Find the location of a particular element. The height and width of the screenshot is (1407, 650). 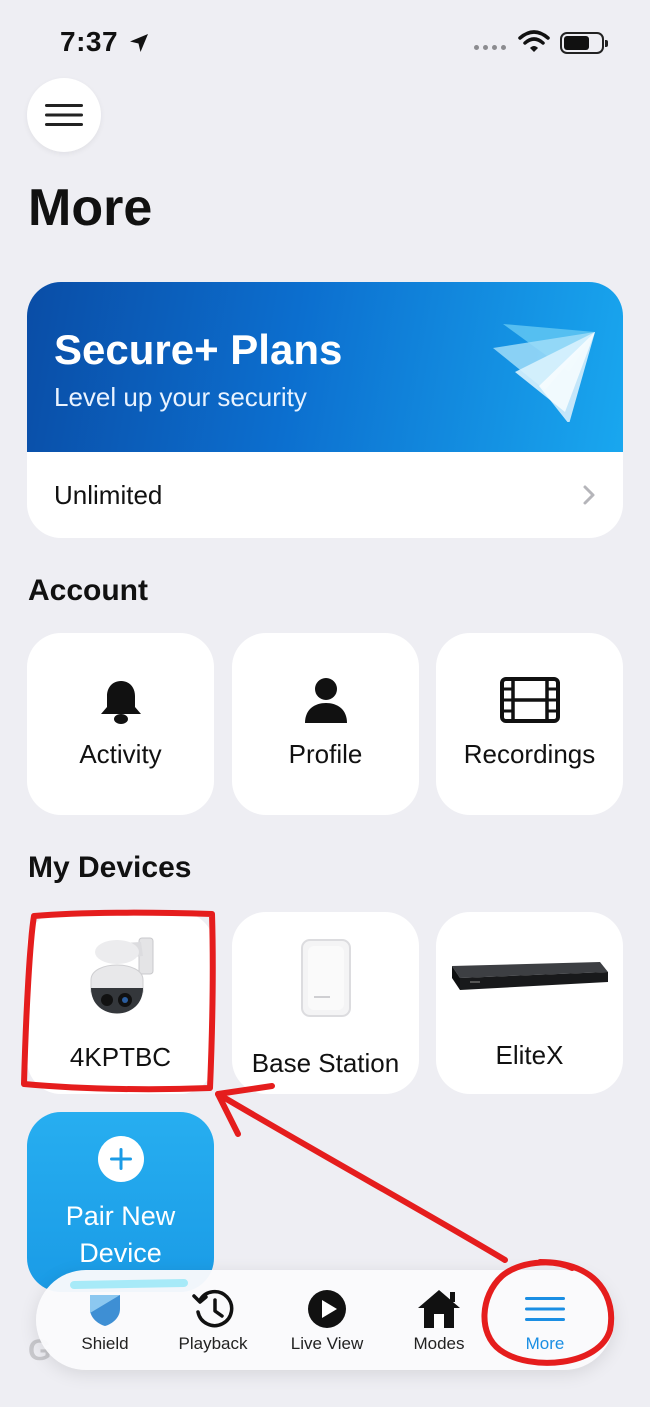

tile-profile: Profile is located at coordinates (325, 724).